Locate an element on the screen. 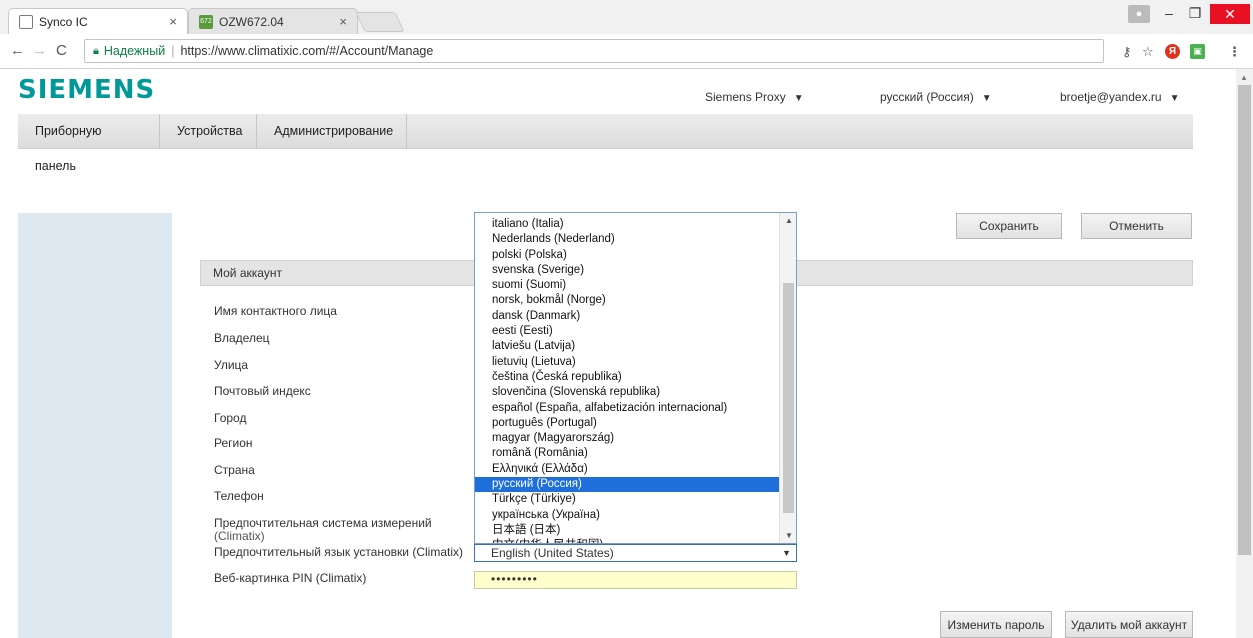 The image size is (1253, 638). language-menu-label: русский (Россия) is located at coordinates (927, 97).